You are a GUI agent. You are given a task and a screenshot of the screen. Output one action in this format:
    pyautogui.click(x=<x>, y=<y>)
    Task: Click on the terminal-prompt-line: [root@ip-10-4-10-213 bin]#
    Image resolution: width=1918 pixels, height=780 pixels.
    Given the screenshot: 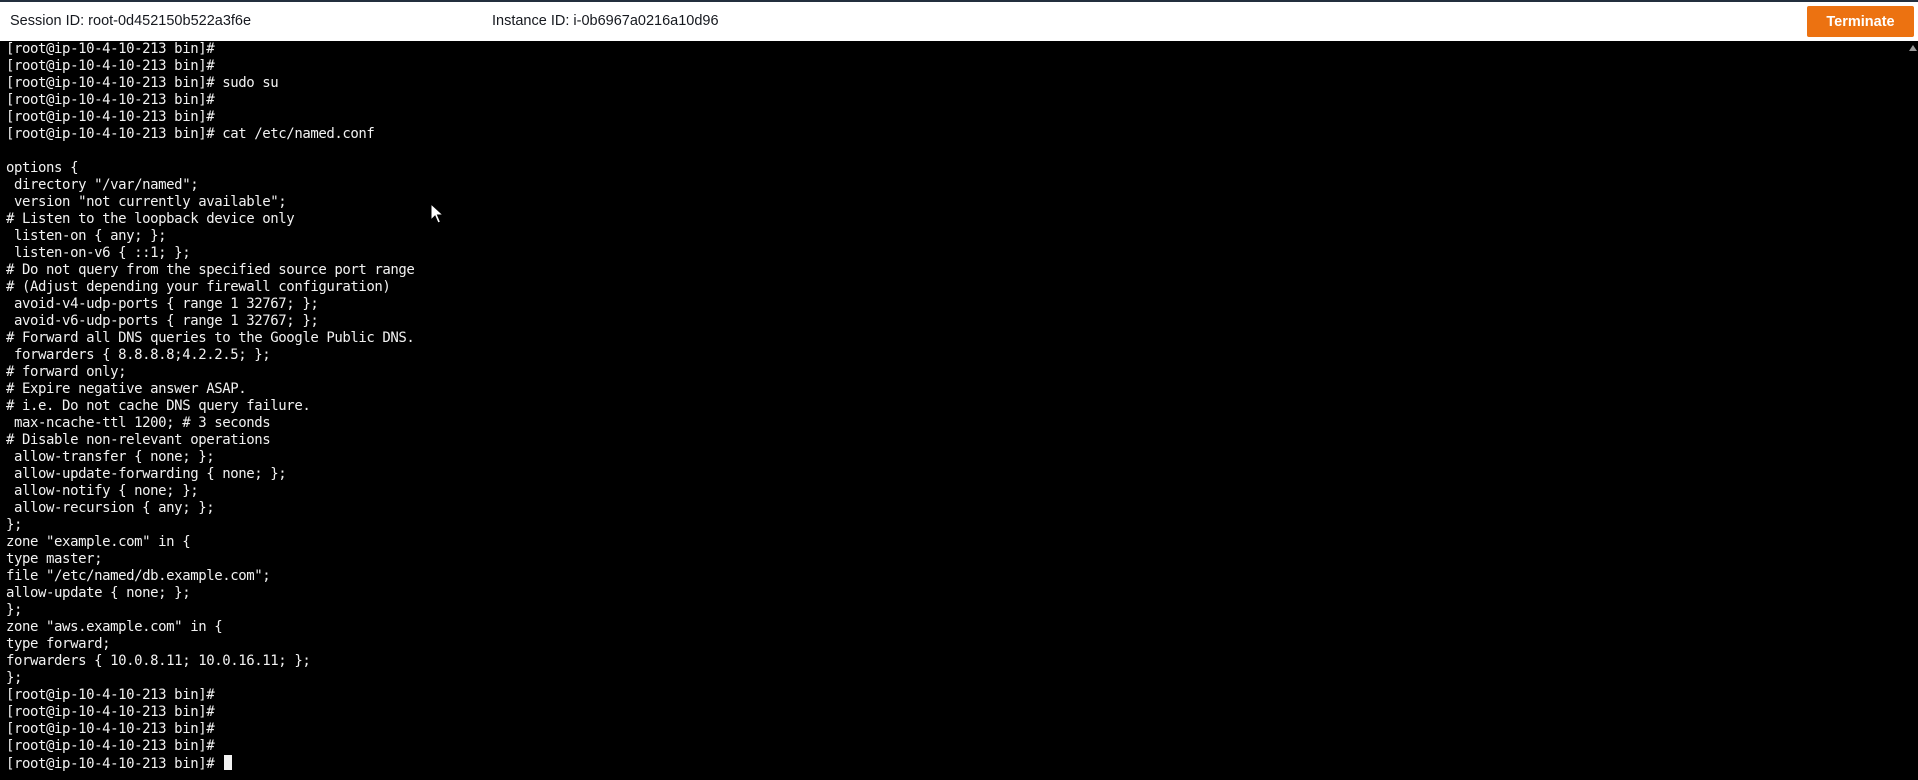 What is the action you would take?
    pyautogui.click(x=210, y=763)
    